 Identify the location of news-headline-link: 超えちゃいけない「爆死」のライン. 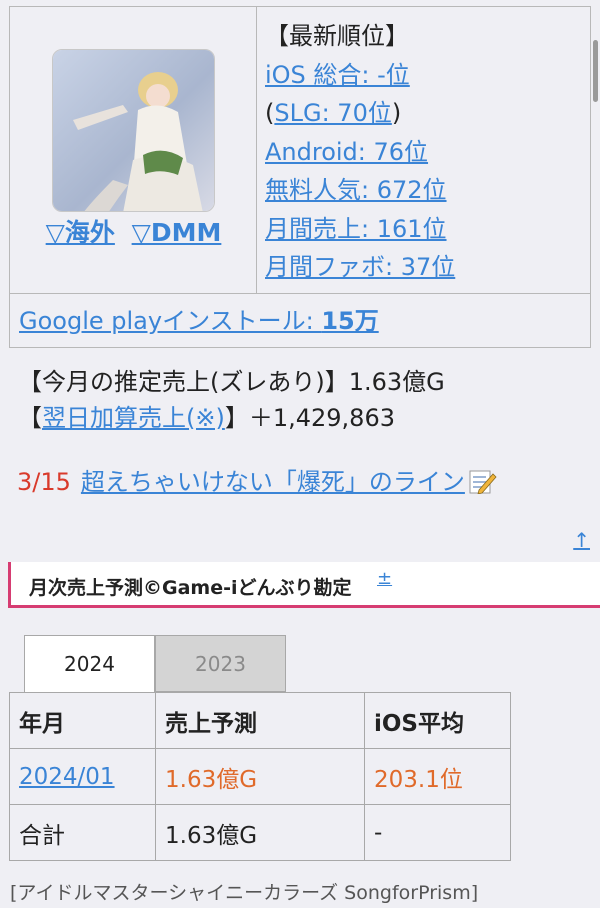
(273, 482).